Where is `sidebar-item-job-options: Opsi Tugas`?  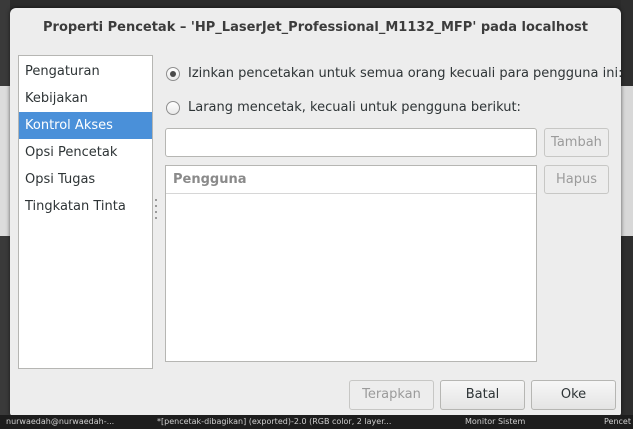
sidebar-item-job-options: Opsi Tugas is located at coordinates (85, 179).